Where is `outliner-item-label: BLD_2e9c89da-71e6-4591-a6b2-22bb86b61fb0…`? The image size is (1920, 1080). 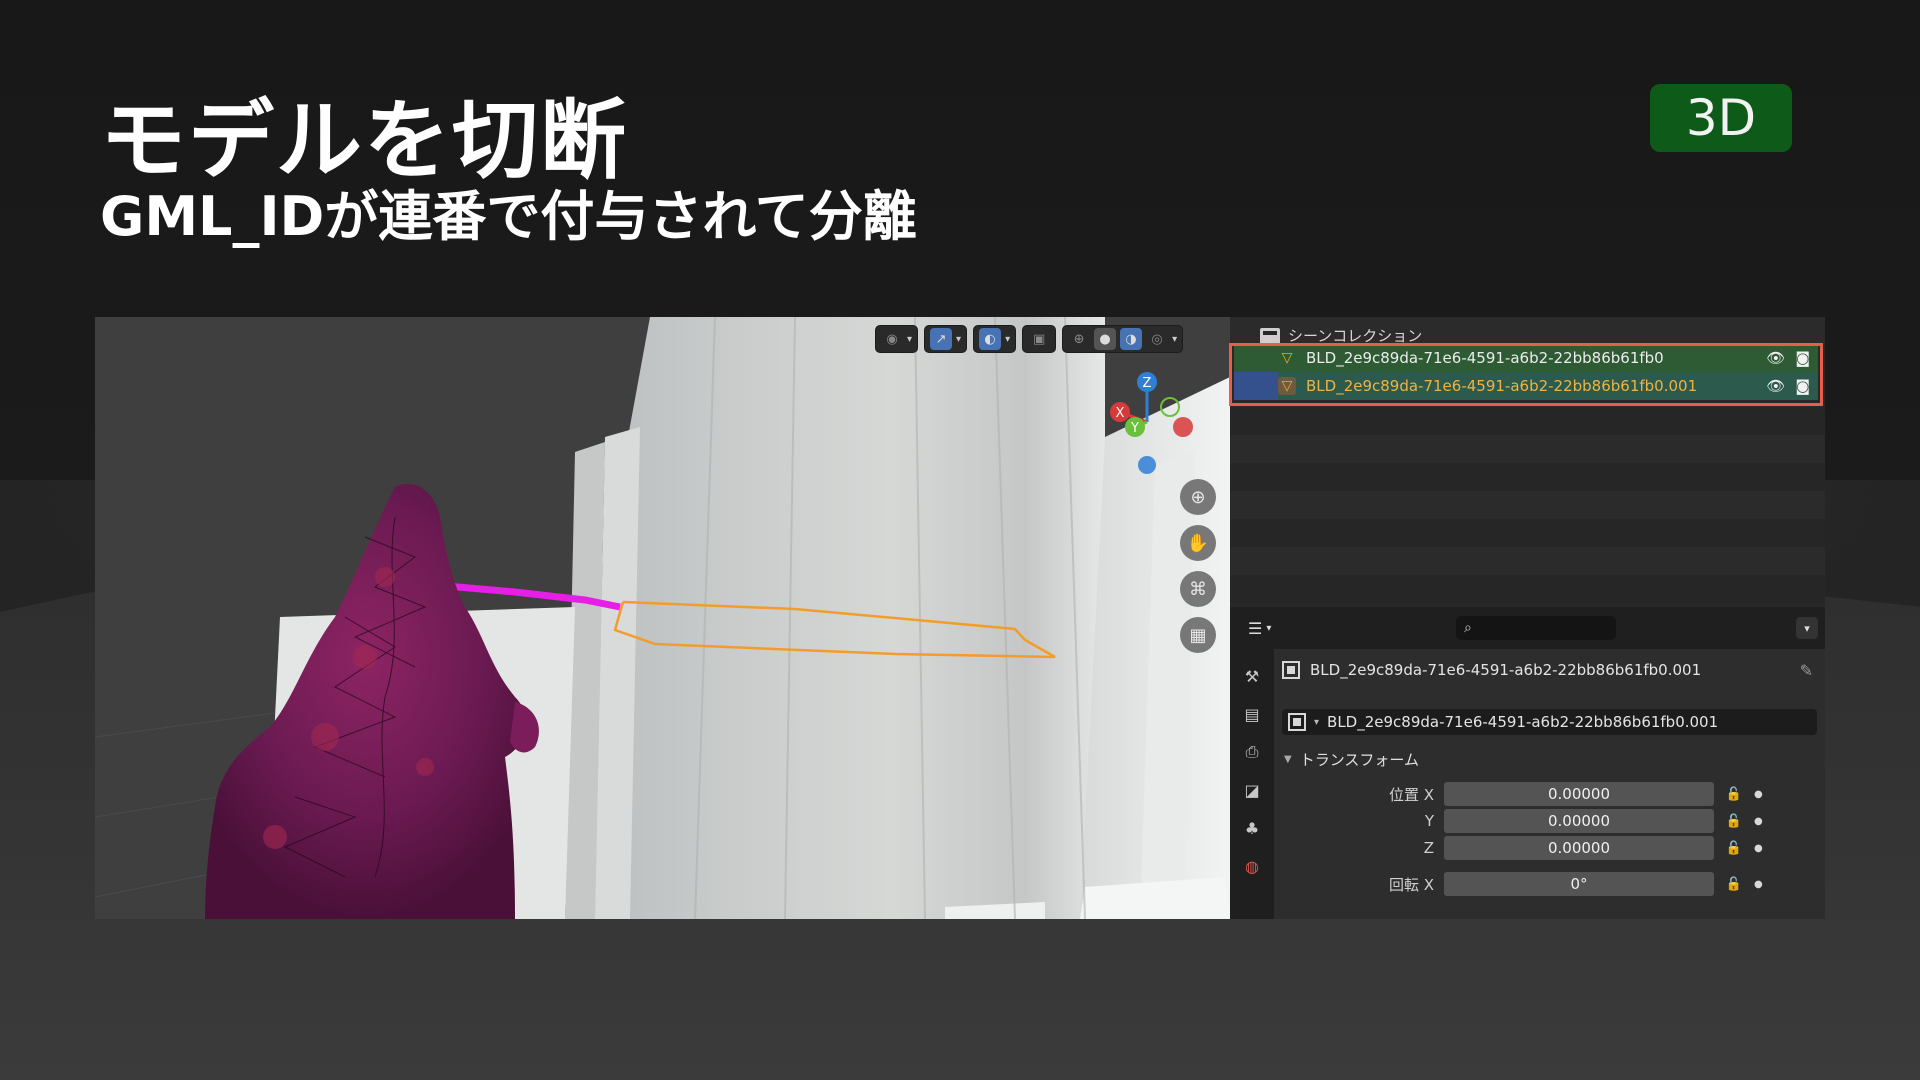 outliner-item-label: BLD_2e9c89da-71e6-4591-a6b2-22bb86b61fb0… is located at coordinates (1502, 386).